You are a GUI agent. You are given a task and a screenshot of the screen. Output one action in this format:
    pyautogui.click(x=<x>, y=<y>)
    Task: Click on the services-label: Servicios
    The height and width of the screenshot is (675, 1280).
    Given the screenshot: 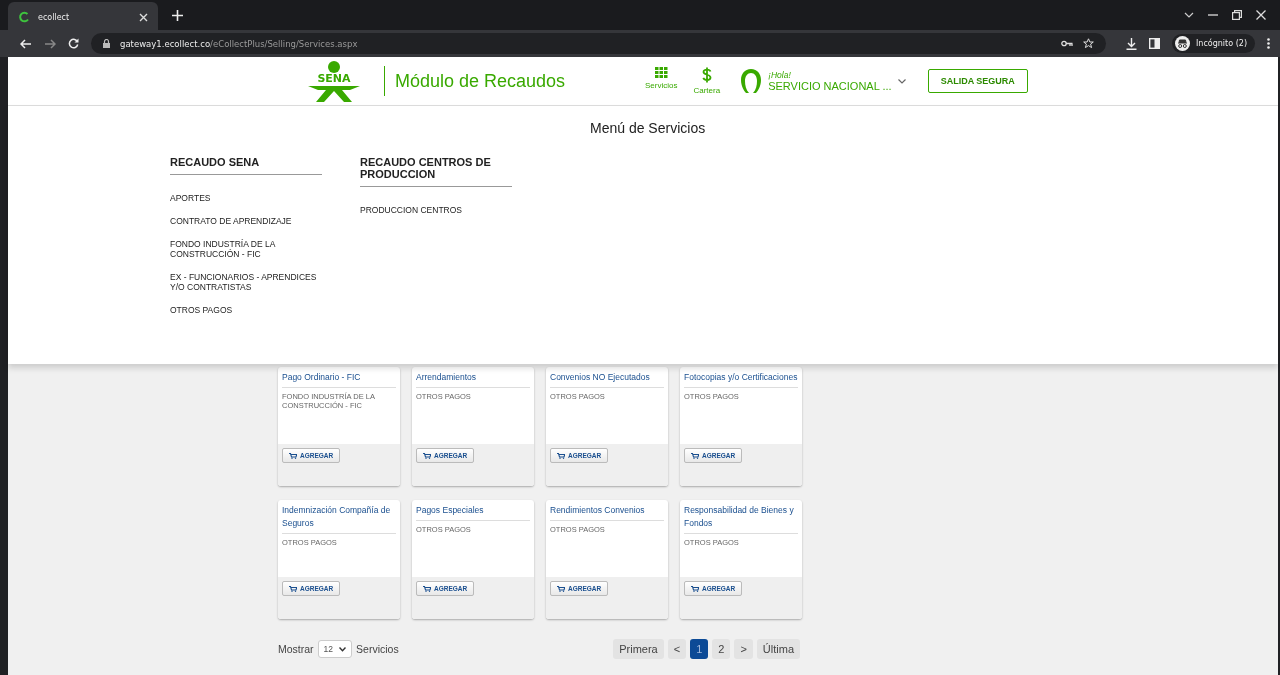 What is the action you would take?
    pyautogui.click(x=377, y=649)
    